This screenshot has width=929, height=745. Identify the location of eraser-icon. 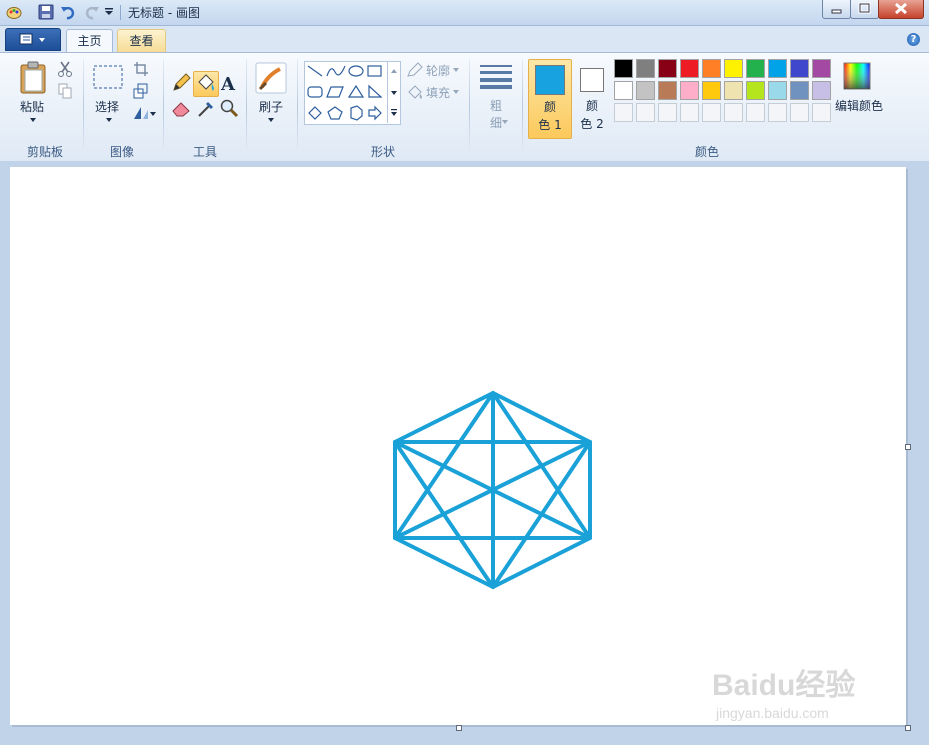
(181, 108).